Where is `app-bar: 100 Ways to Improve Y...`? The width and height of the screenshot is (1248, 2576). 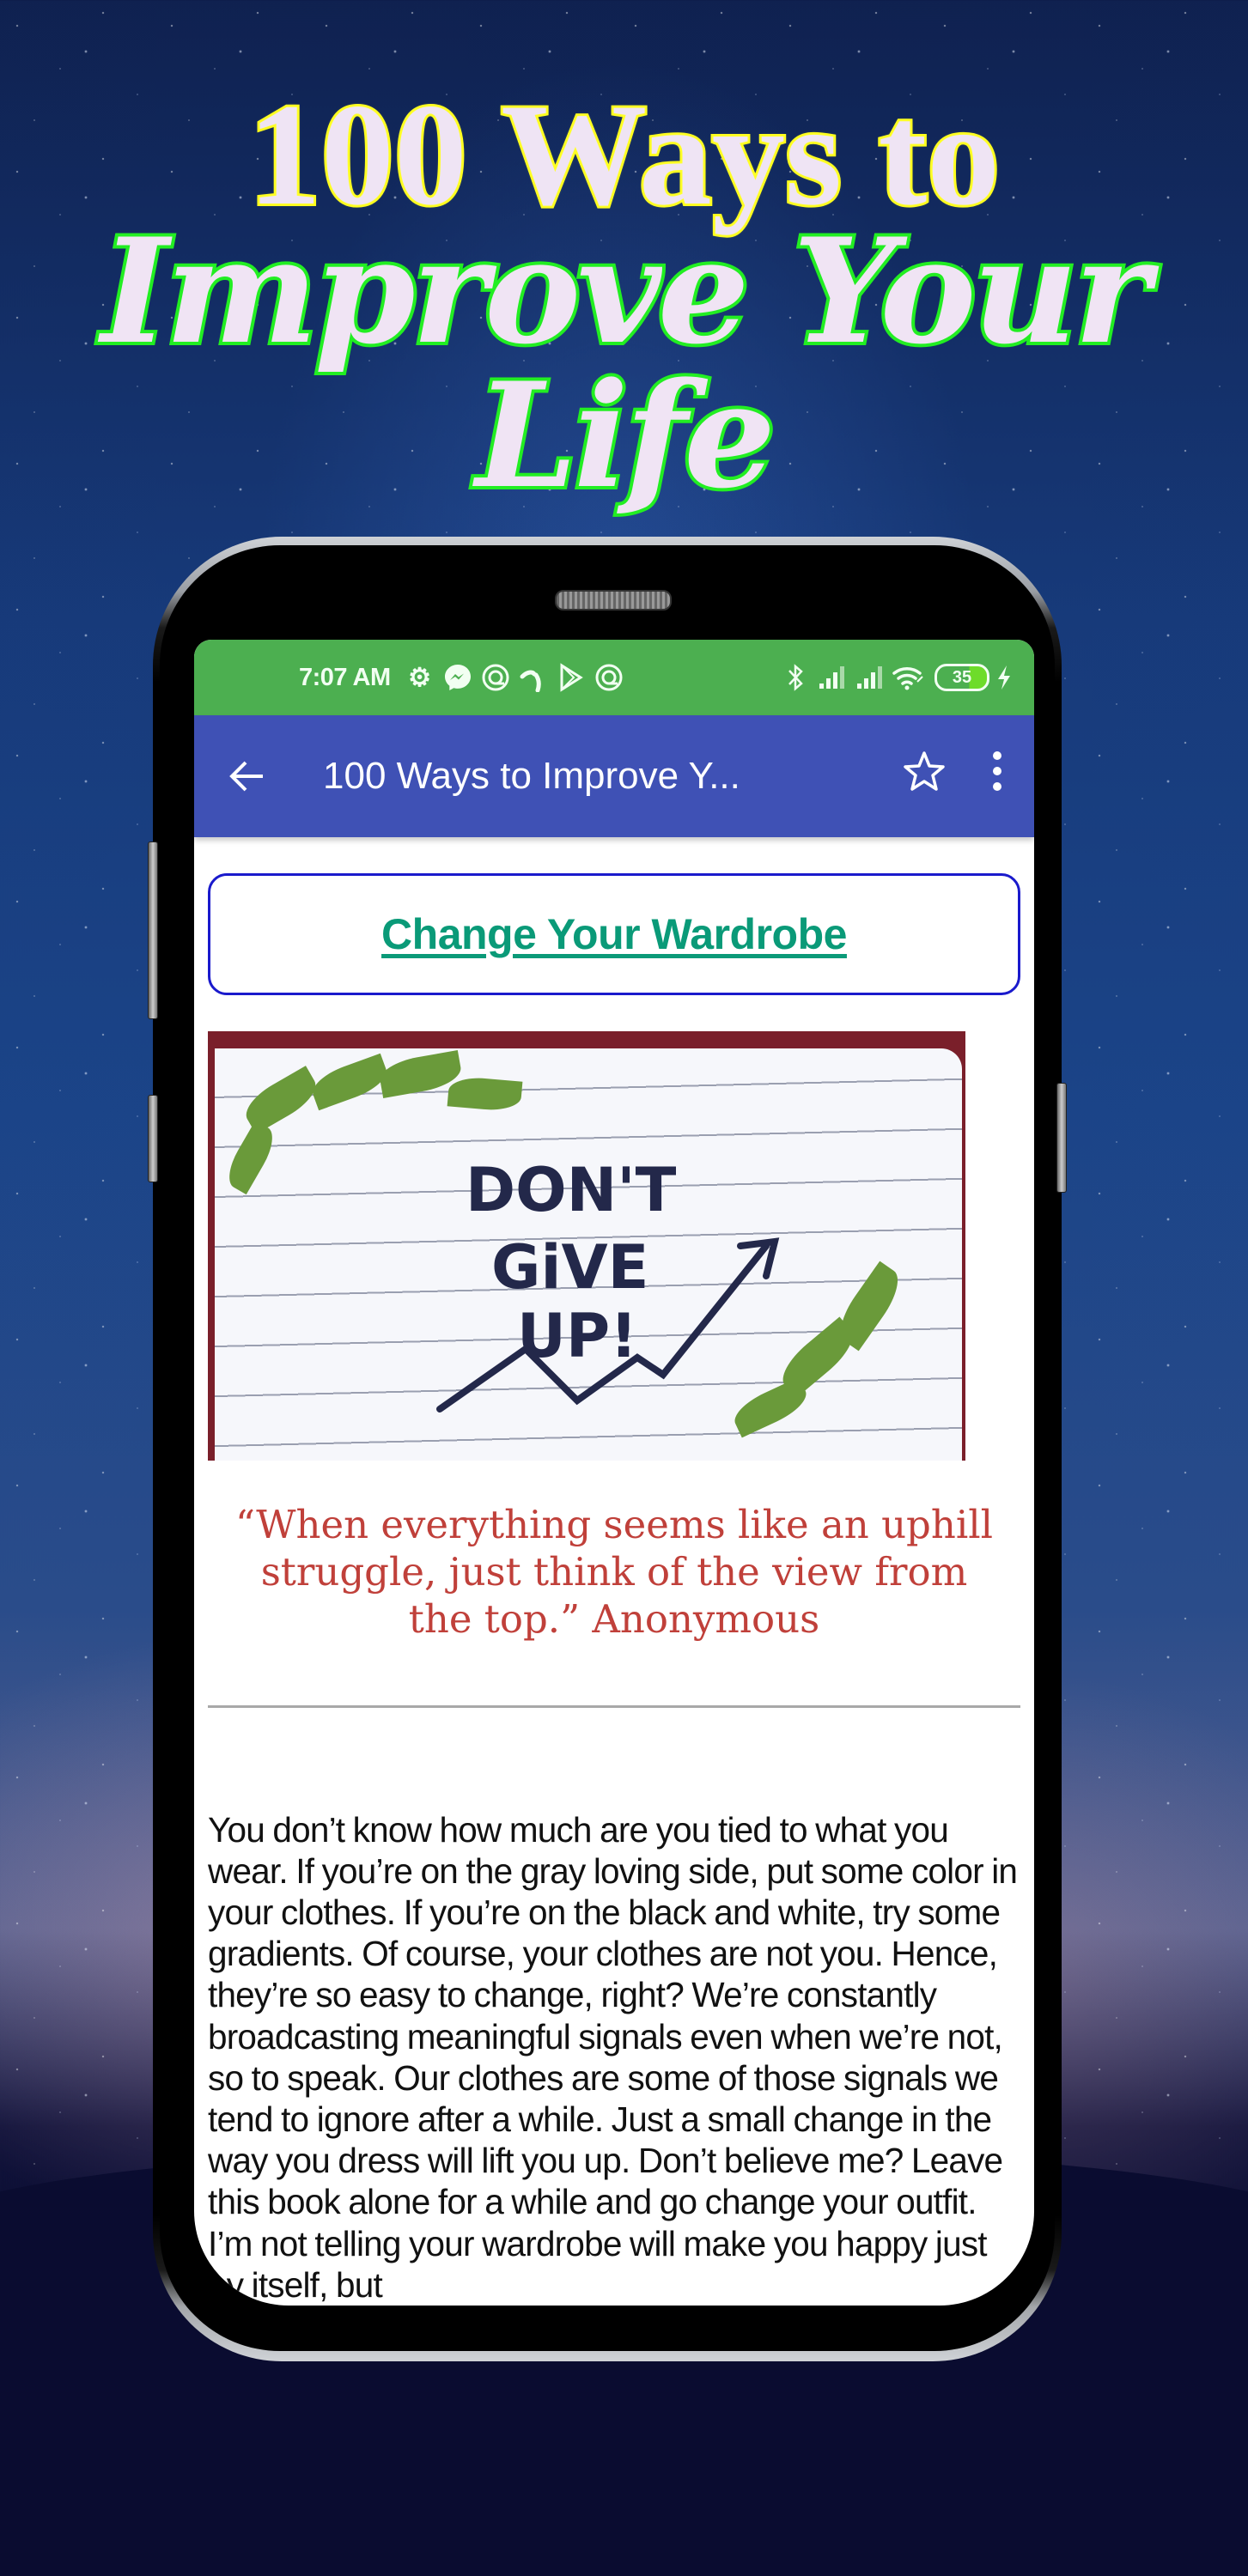 app-bar: 100 Ways to Improve Y... is located at coordinates (614, 776).